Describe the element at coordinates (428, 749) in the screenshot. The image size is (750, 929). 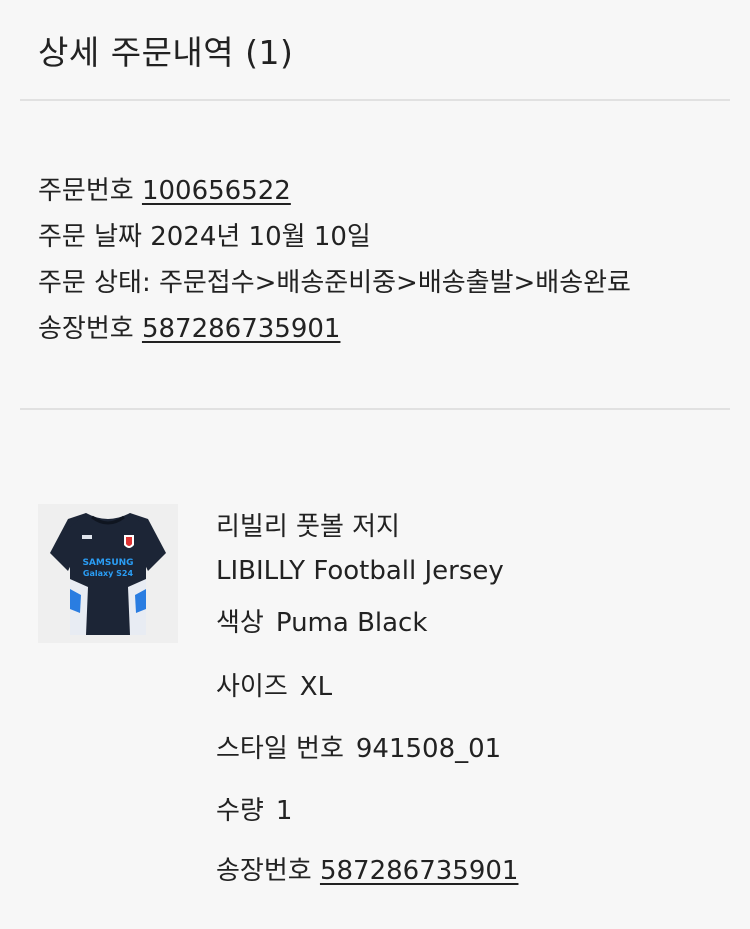
I see `style-value: 941508_01` at that location.